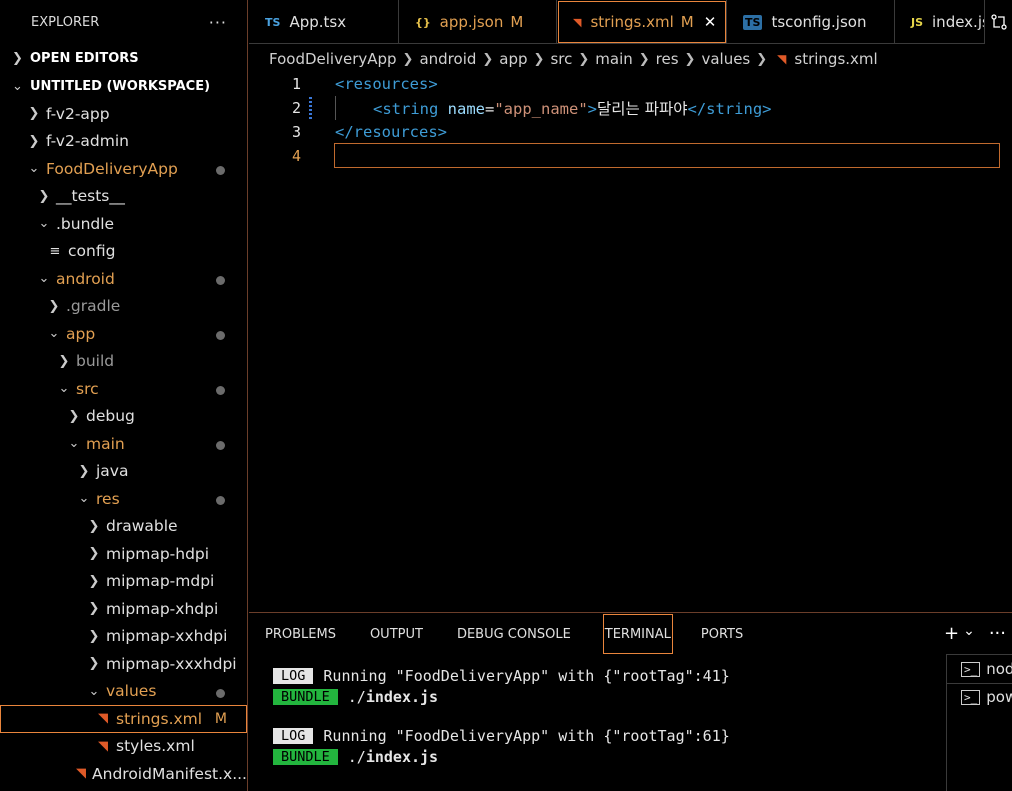 The image size is (1012, 791). Describe the element at coordinates (123, 334) in the screenshot. I see `tree-item-app: ⌄ app` at that location.